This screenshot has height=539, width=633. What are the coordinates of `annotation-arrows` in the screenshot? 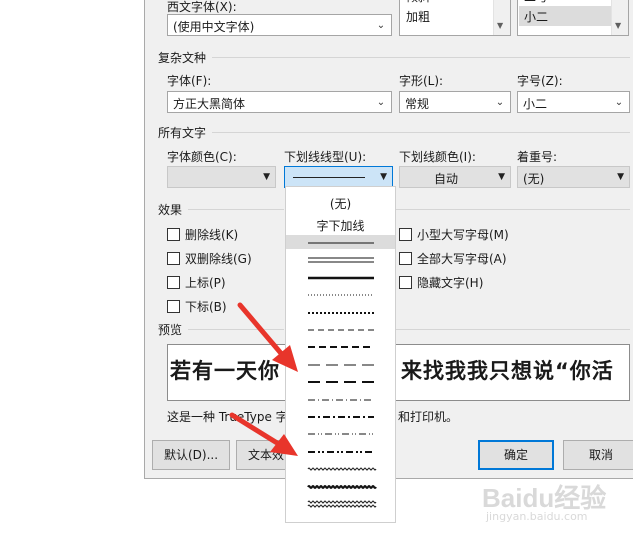 It's located at (263, 379).